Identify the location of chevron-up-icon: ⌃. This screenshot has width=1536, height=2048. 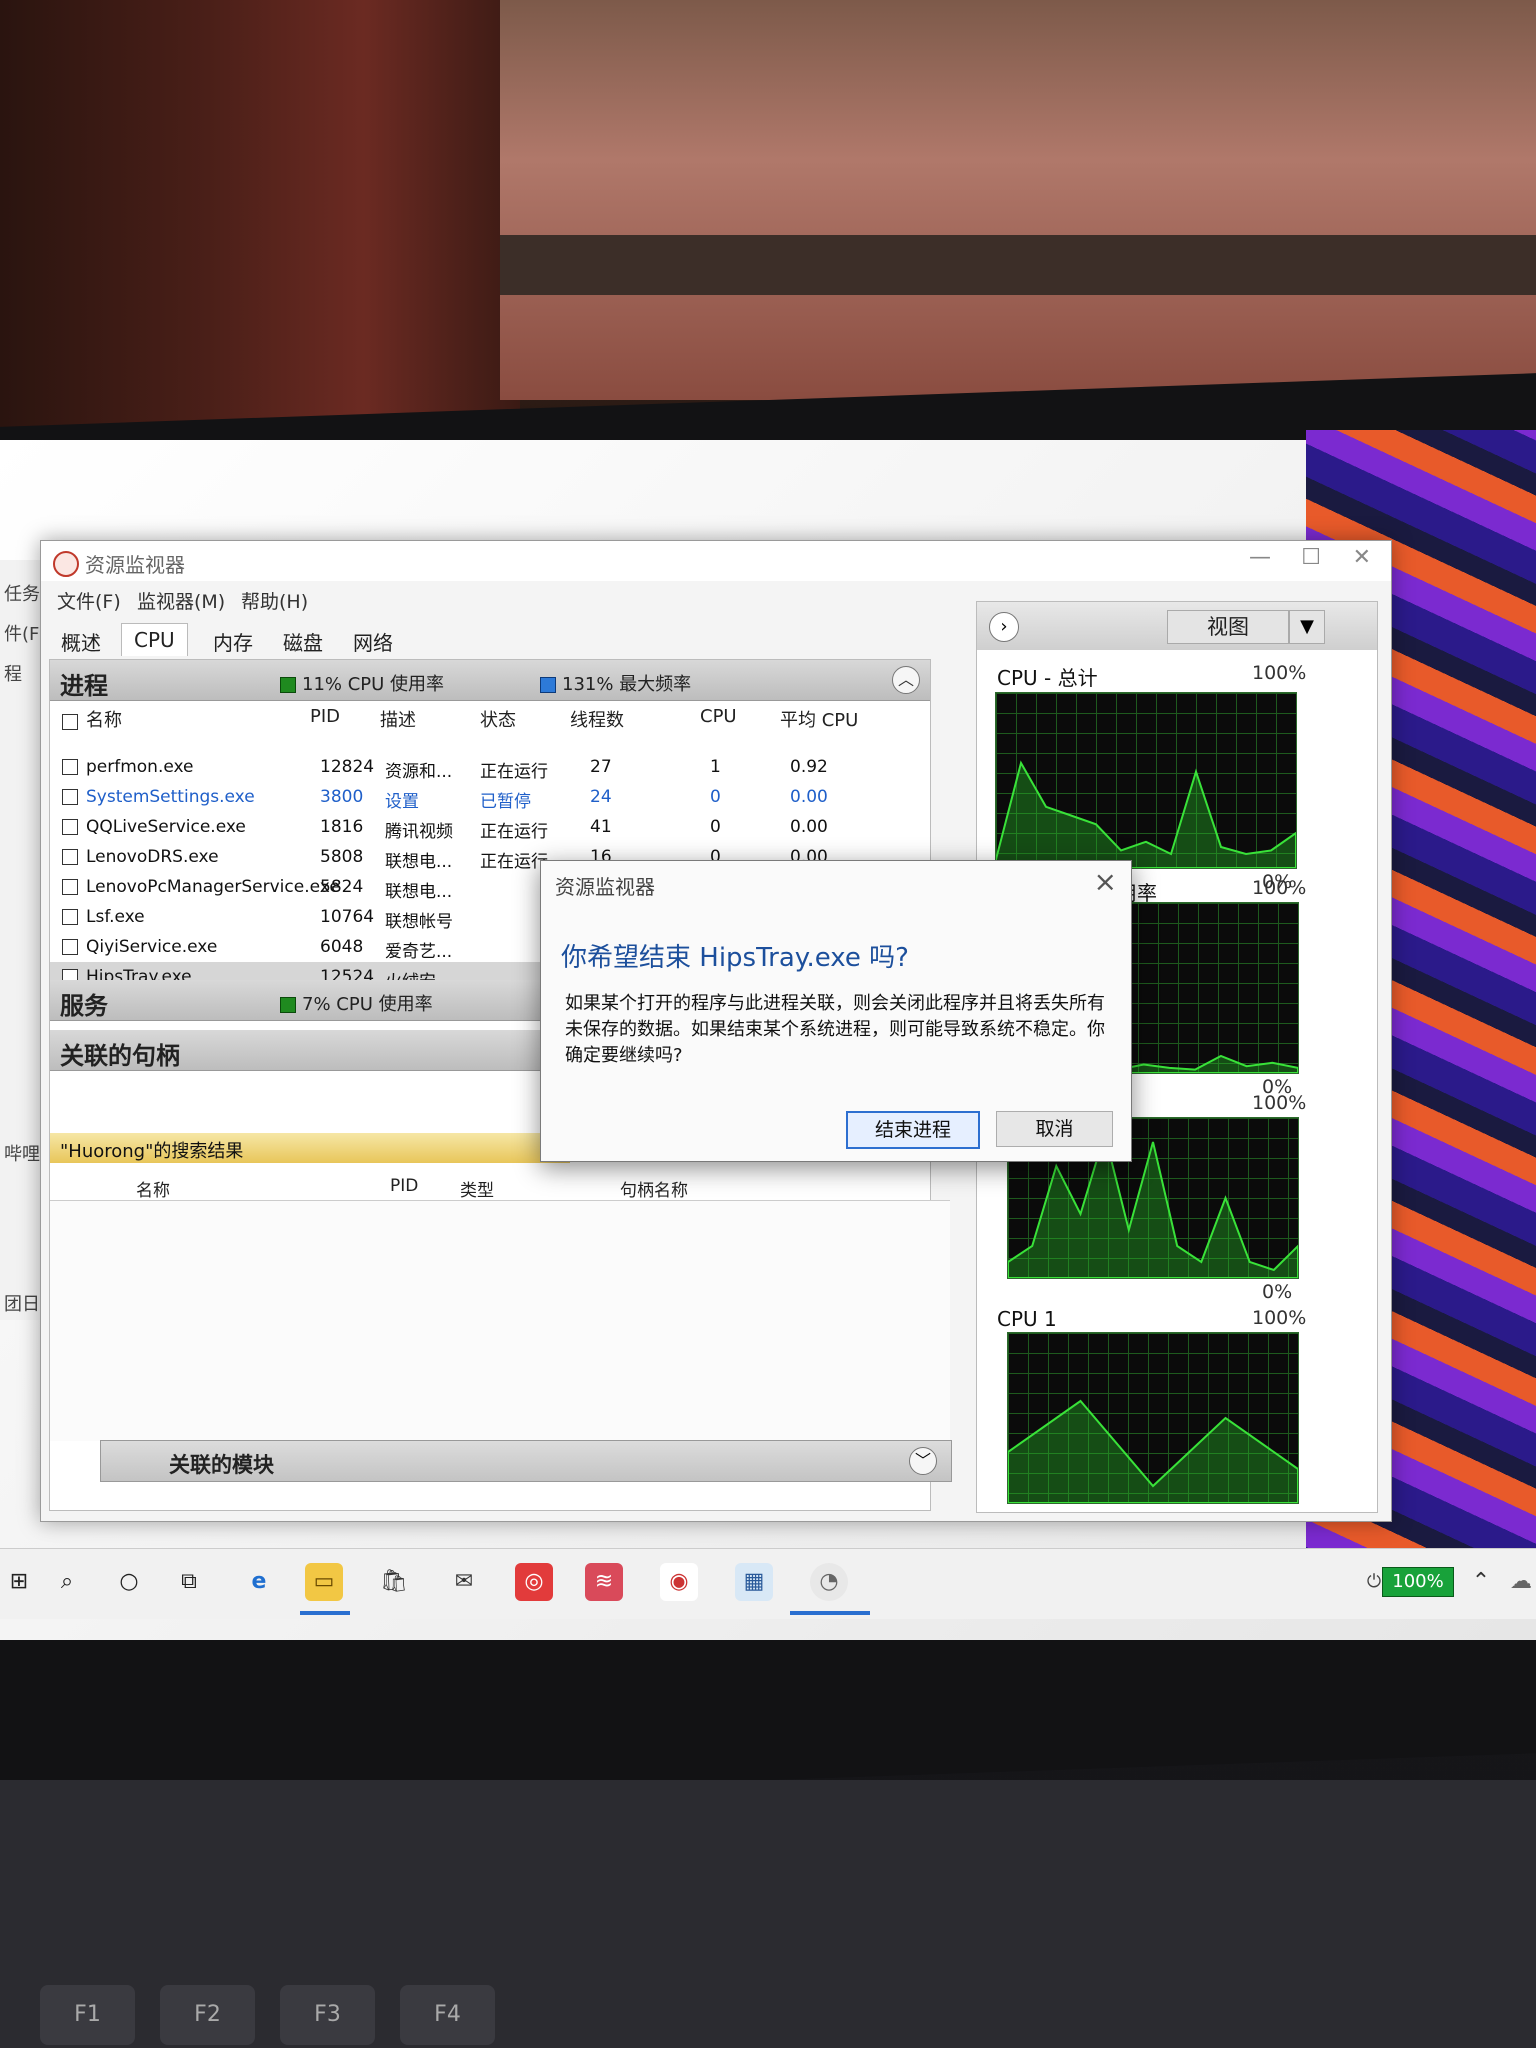
(1481, 1582).